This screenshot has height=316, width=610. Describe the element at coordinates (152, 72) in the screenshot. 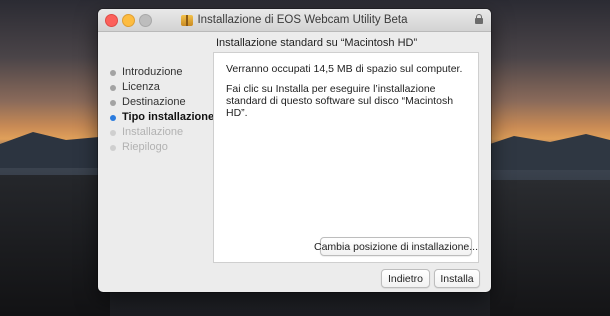

I see `step-label: Introduzione` at that location.